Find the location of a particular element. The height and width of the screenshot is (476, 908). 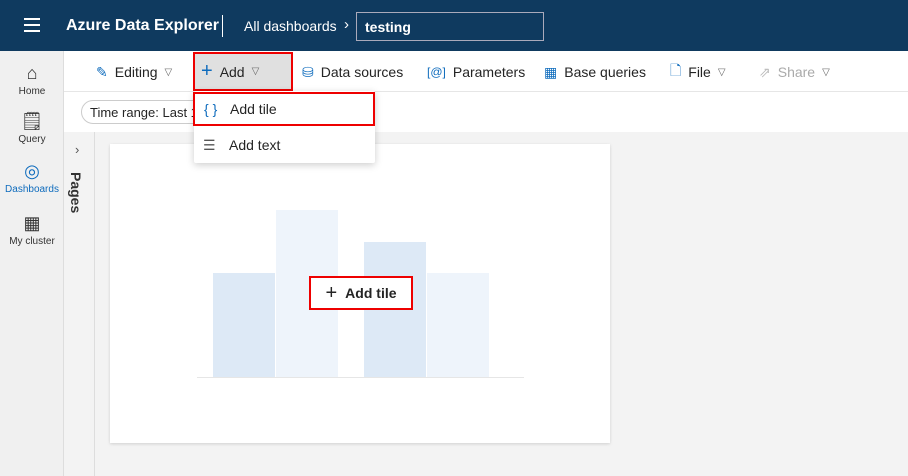

data-sources-button: ⛁ Data sources is located at coordinates (352, 72).